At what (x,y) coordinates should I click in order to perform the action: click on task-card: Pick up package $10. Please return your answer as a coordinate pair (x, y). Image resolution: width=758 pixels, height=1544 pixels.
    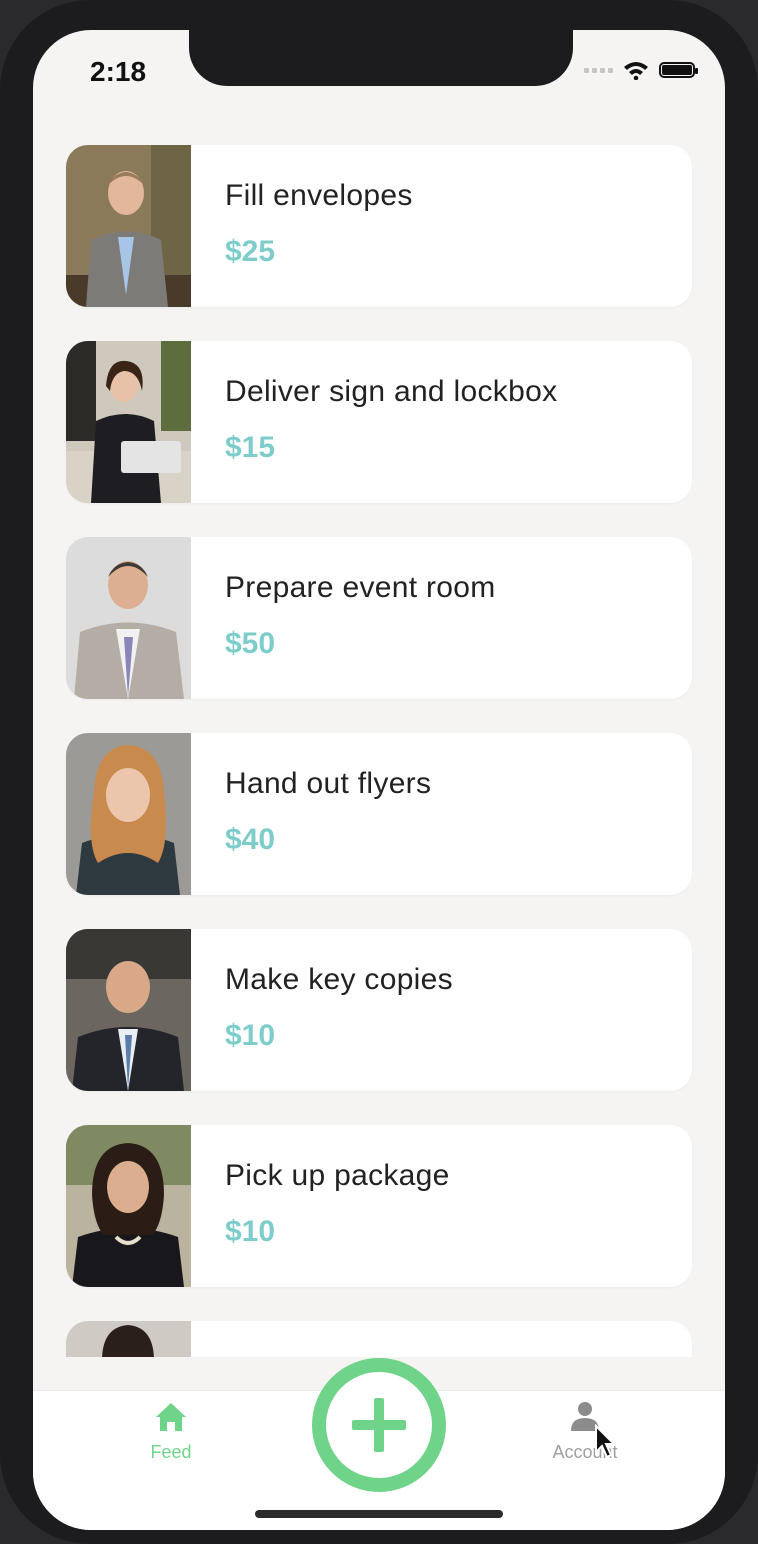
    Looking at the image, I should click on (379, 1206).